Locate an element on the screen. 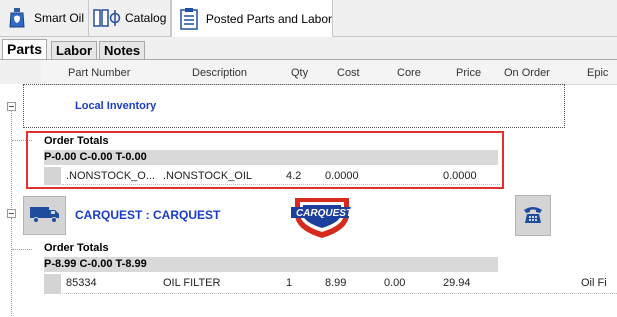 Image resolution: width=617 pixels, height=317 pixels. inner-tab-bar: Parts Labor Notes is located at coordinates (308, 48).